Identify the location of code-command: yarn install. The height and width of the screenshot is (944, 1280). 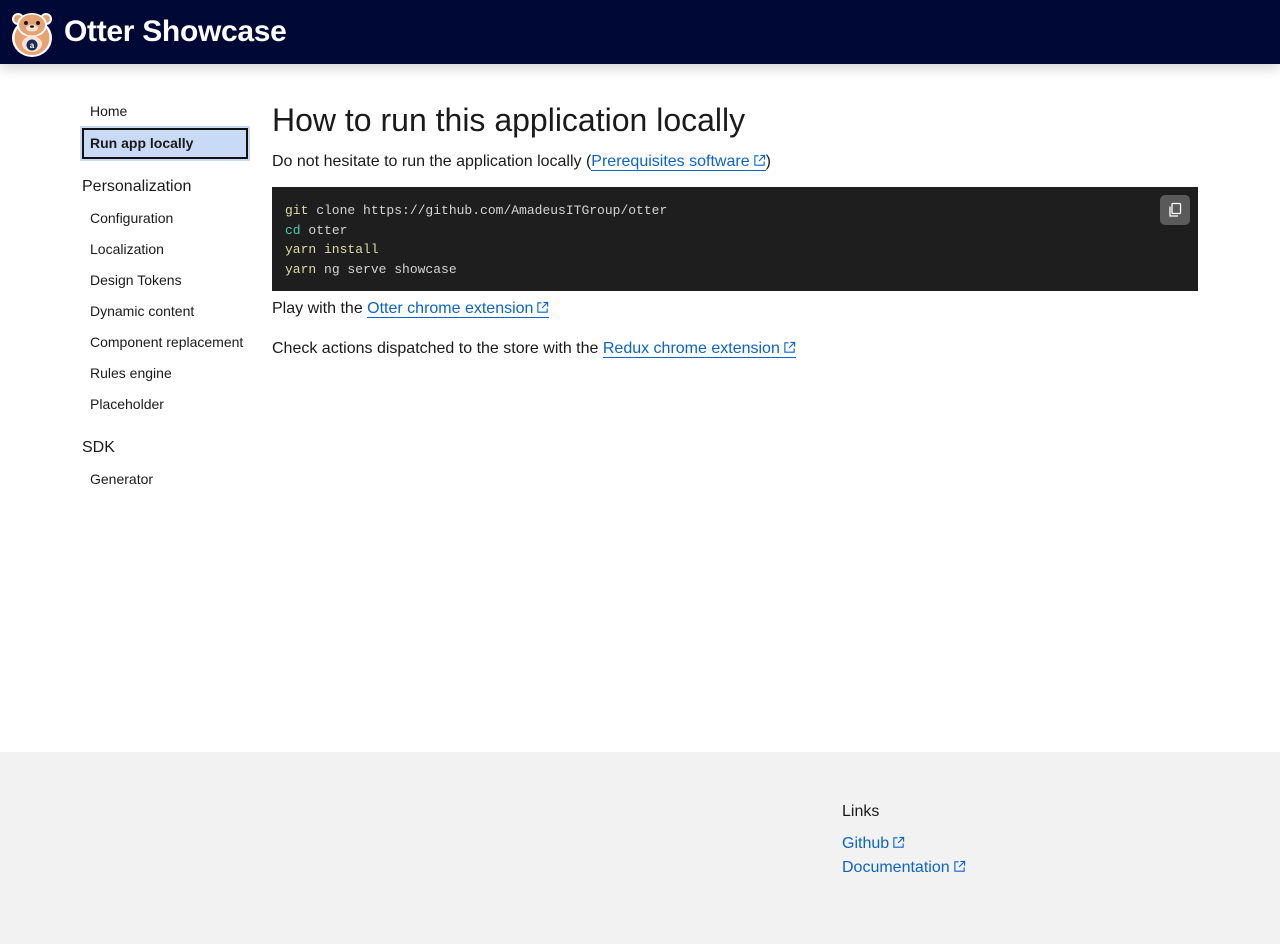
(332, 250).